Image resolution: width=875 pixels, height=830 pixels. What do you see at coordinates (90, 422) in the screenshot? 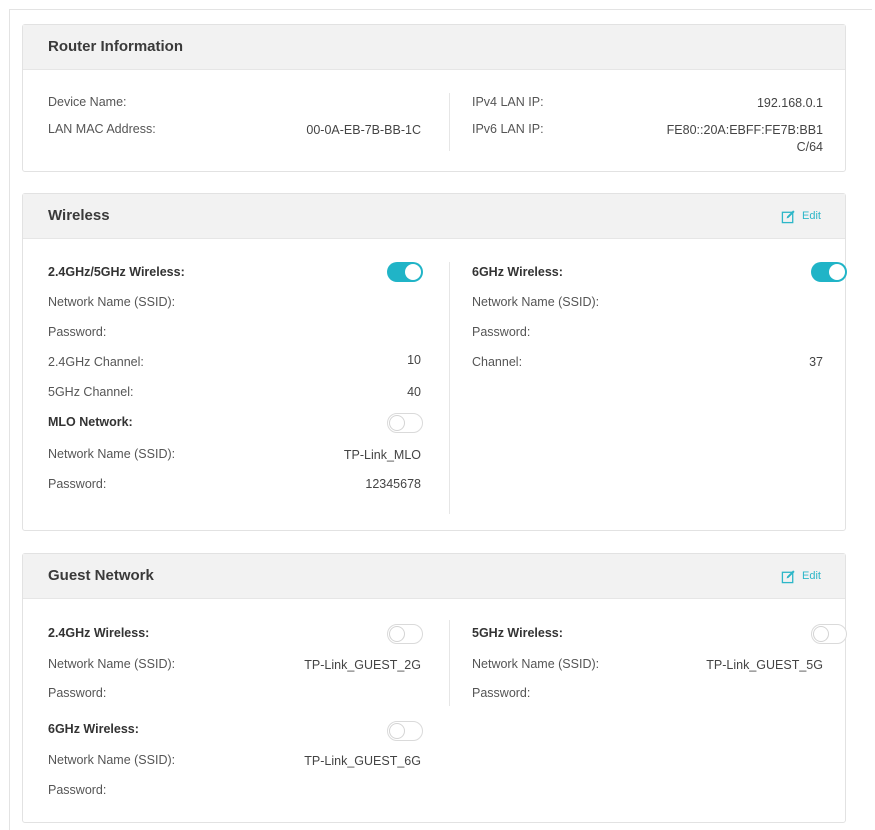
I see `mlo-network-label: MLO Network:` at bounding box center [90, 422].